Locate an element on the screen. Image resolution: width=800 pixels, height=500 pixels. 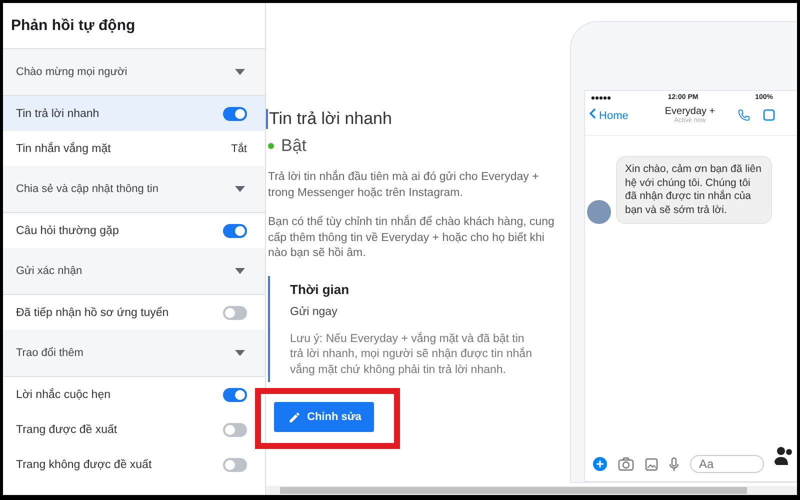
setting-note: Lưu ý: Nếu Everyday + vắng mặt và đã bật tin trả lời nhanh, mọi người sẽ nhận được tin nhắn vắng mặt chứ không phải tin trả lời nhanh. is located at coordinates (411, 355).